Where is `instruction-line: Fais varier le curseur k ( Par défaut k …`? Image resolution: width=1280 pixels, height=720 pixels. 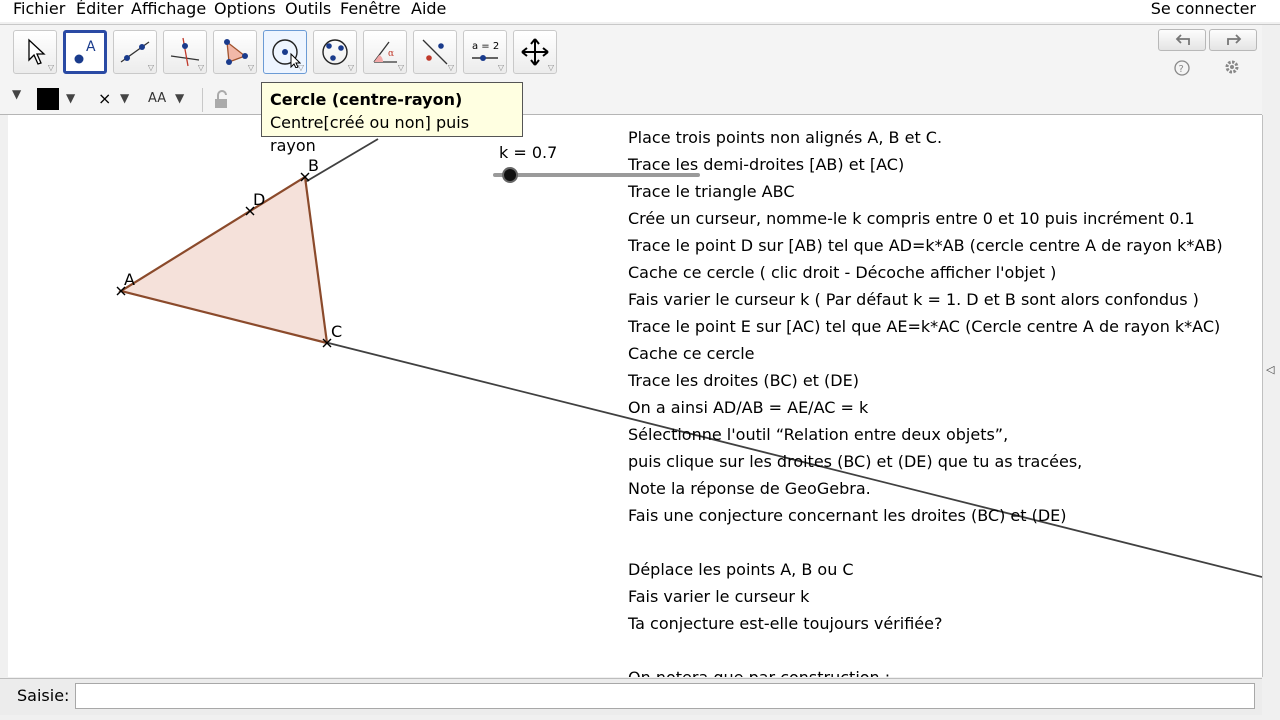
instruction-line: Fais varier le curseur k ( Par défaut k … is located at coordinates (913, 299).